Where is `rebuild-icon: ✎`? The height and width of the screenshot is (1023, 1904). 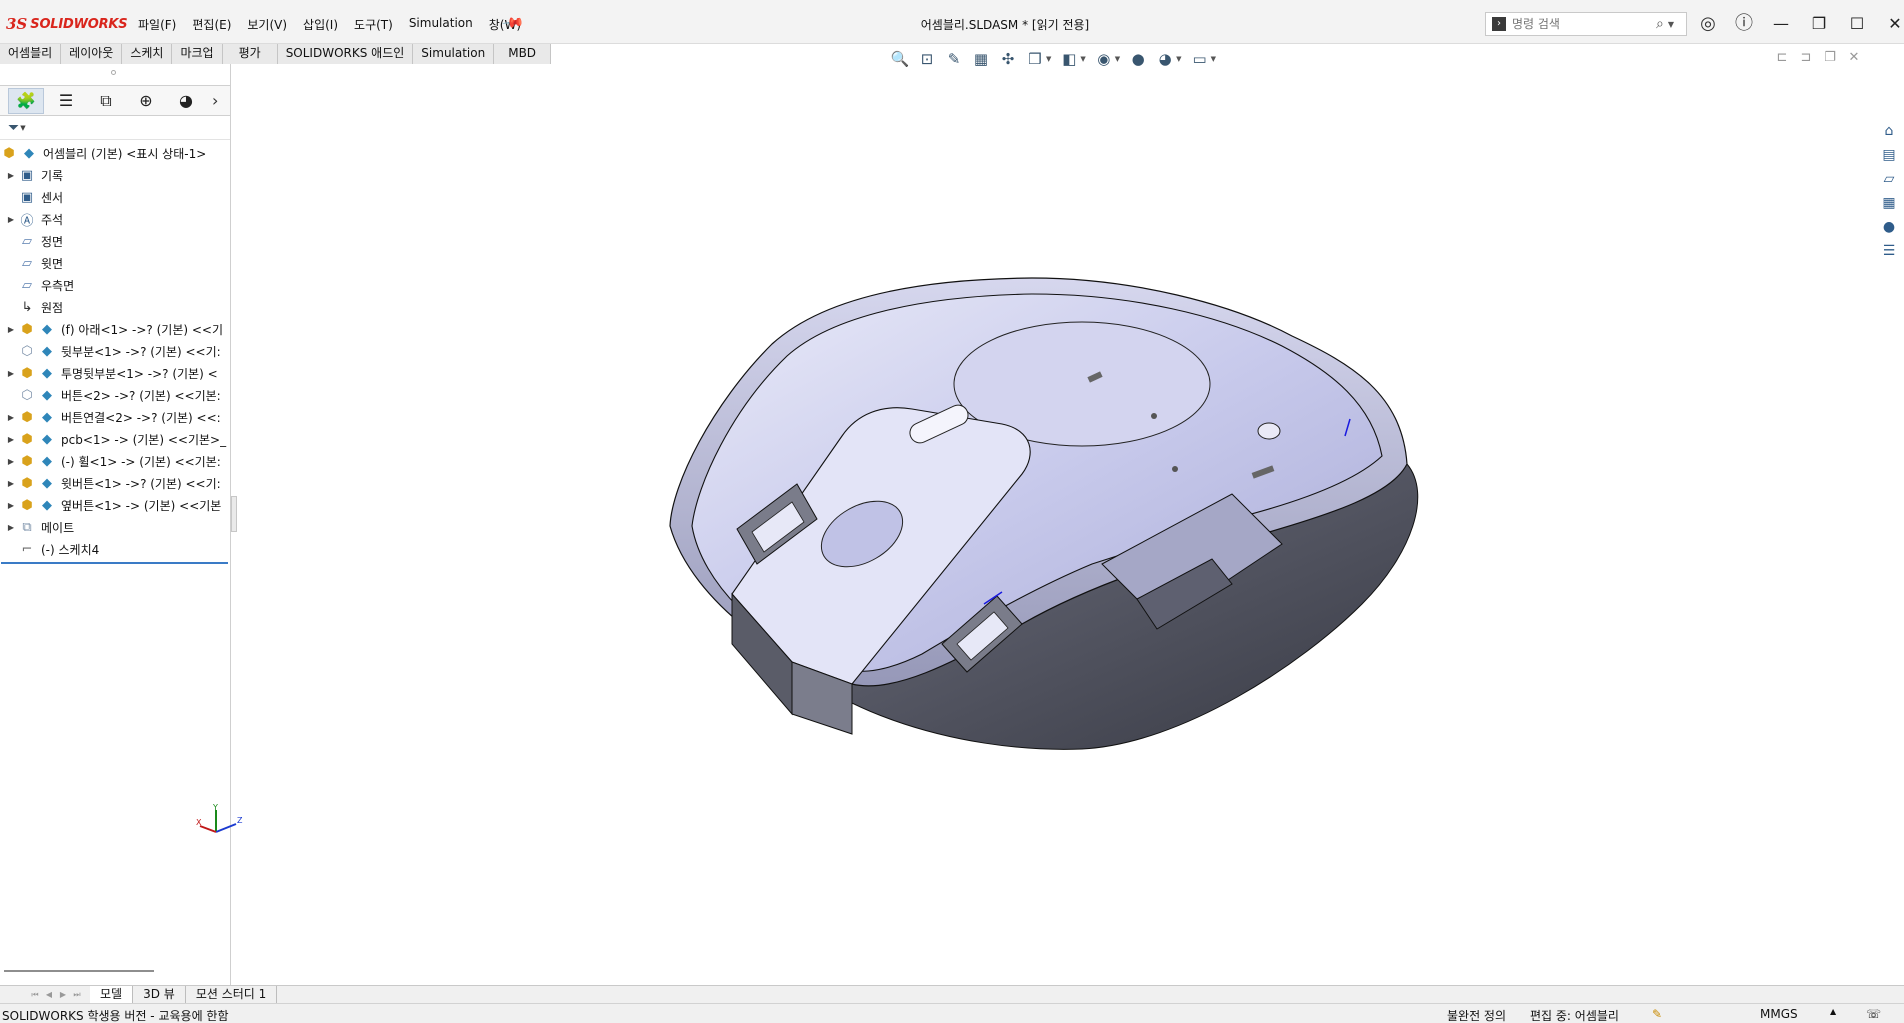 rebuild-icon: ✎ is located at coordinates (1657, 1014).